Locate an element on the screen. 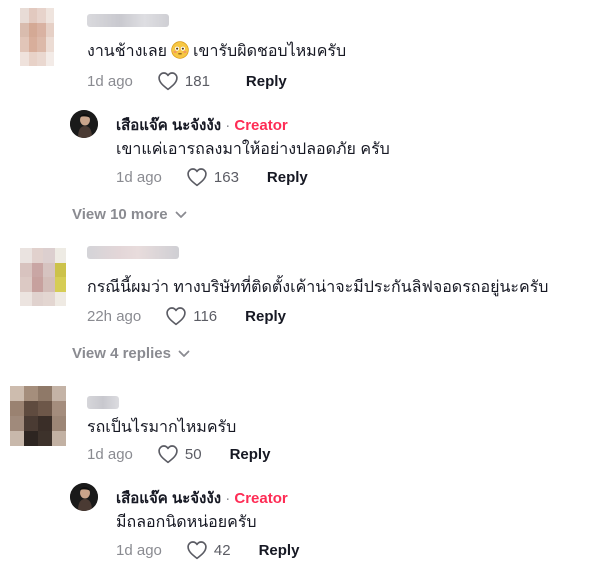  reply-meta: 1d ago 42 Reply is located at coordinates (207, 550).